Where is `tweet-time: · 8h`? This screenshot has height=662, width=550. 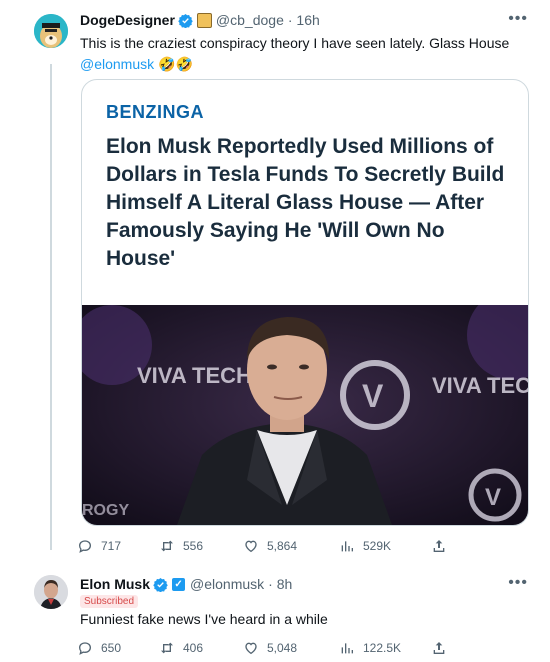 tweet-time: · 8h is located at coordinates (280, 584).